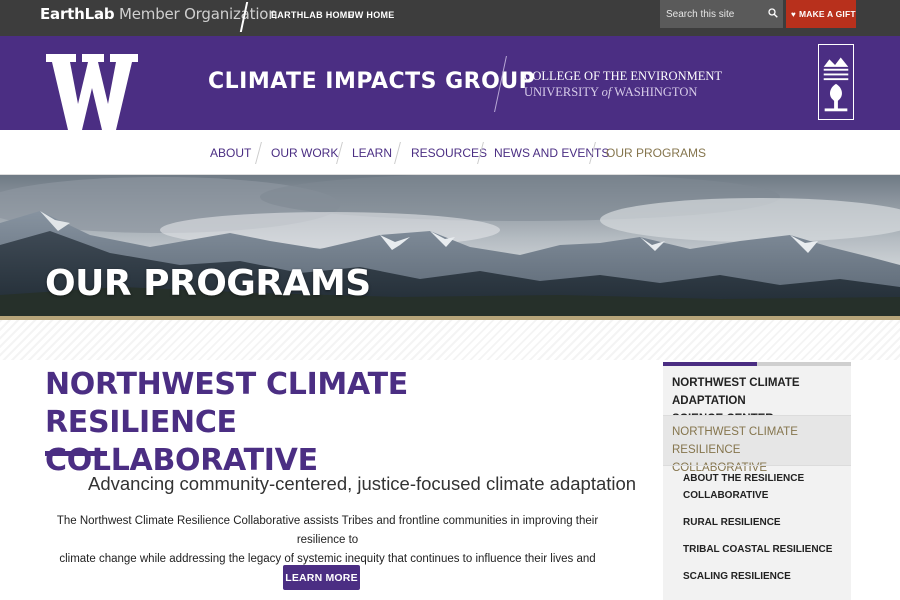 The height and width of the screenshot is (600, 900). I want to click on decorative-stripe, so click(450, 340).